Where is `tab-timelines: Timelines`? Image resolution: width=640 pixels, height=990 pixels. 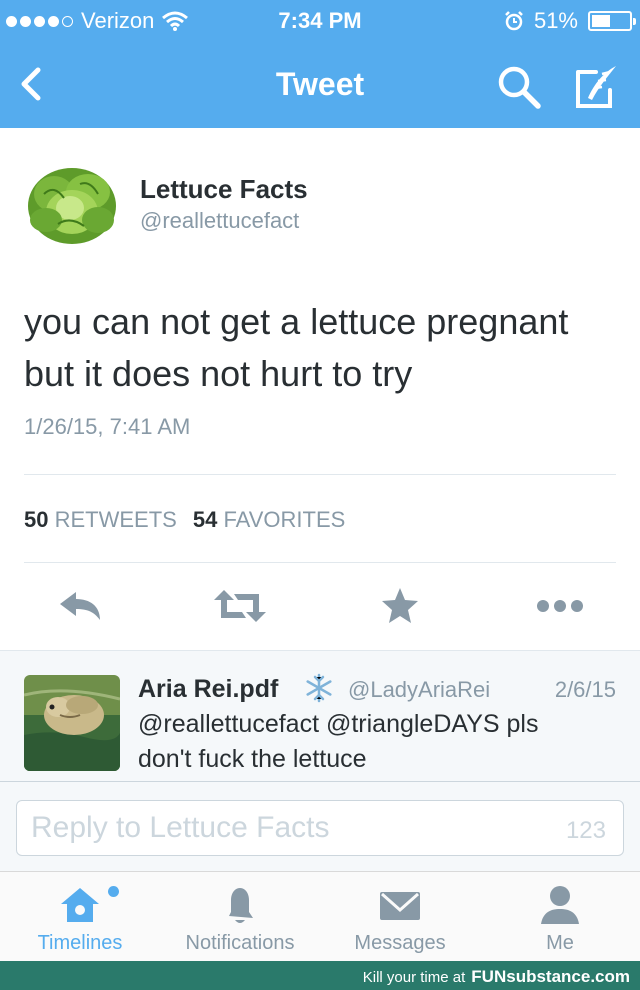
tab-timelines: Timelines is located at coordinates (80, 917).